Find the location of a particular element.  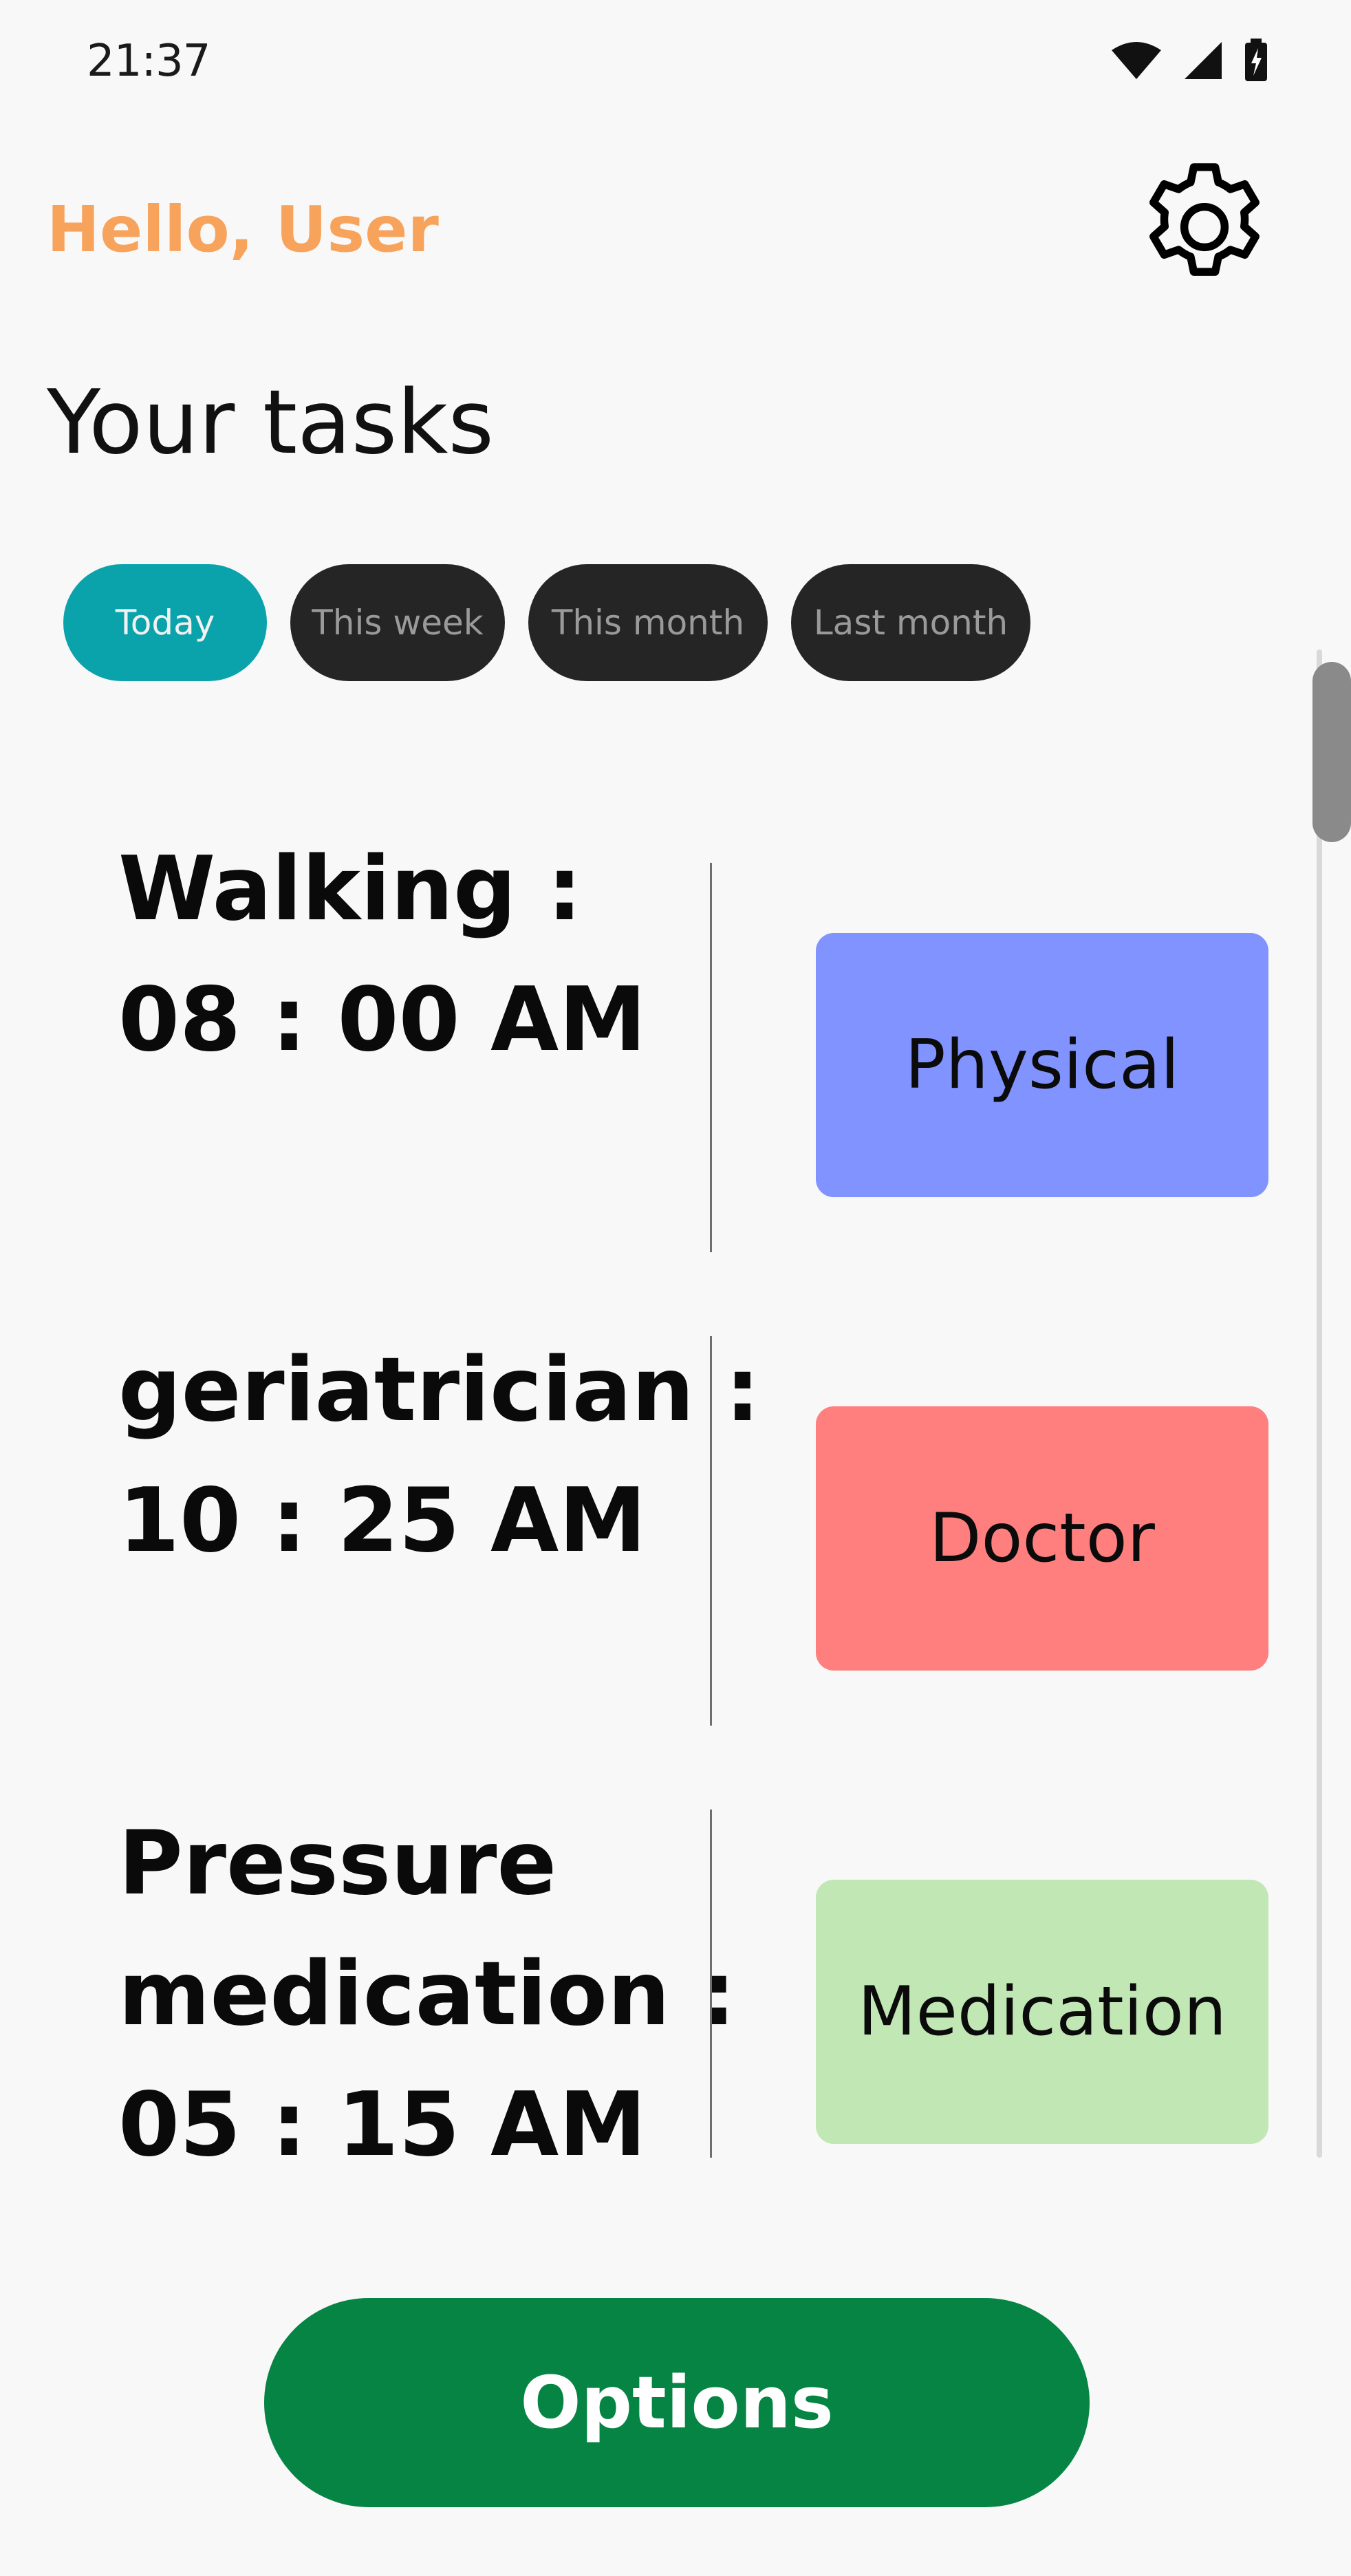

filter-chips: Today This week This month Last month is located at coordinates (546, 622).